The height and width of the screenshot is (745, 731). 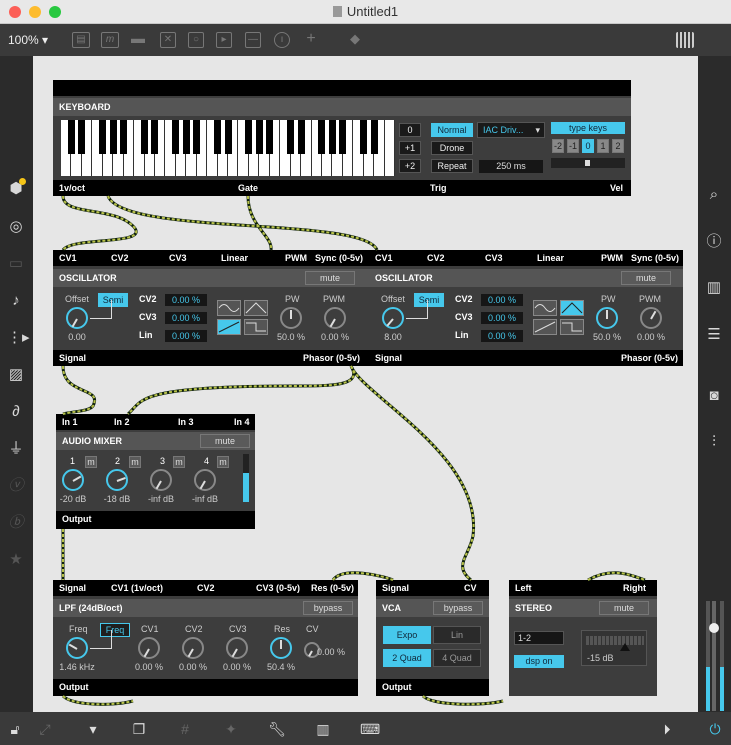 I want to click on edit-icon: ⤢, so click(x=45, y=729).